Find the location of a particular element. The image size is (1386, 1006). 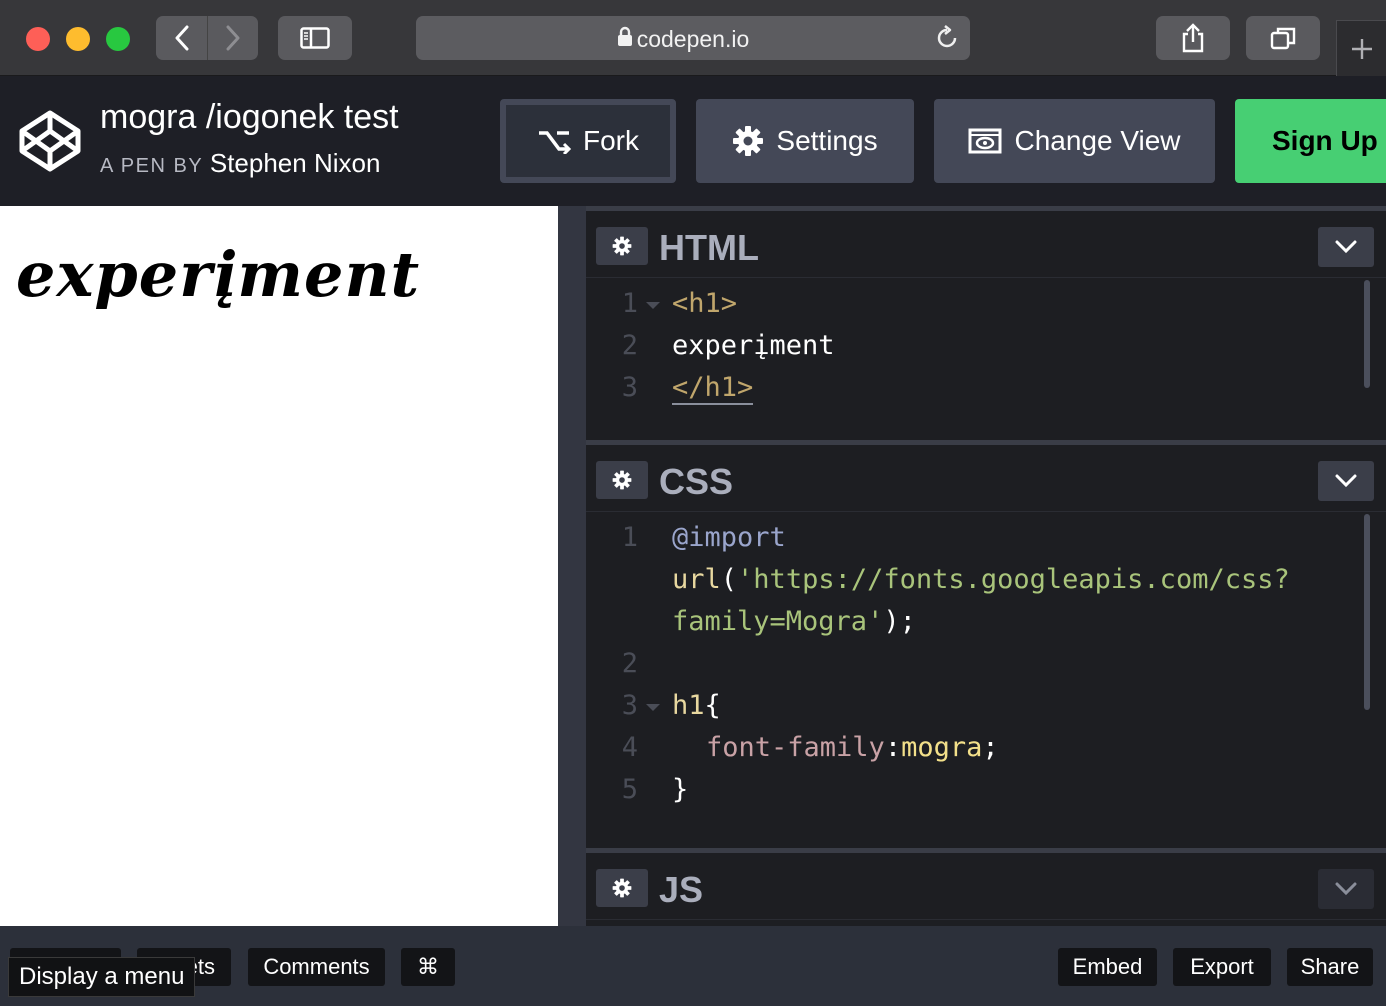

layout-view-icon is located at coordinates (985, 141).